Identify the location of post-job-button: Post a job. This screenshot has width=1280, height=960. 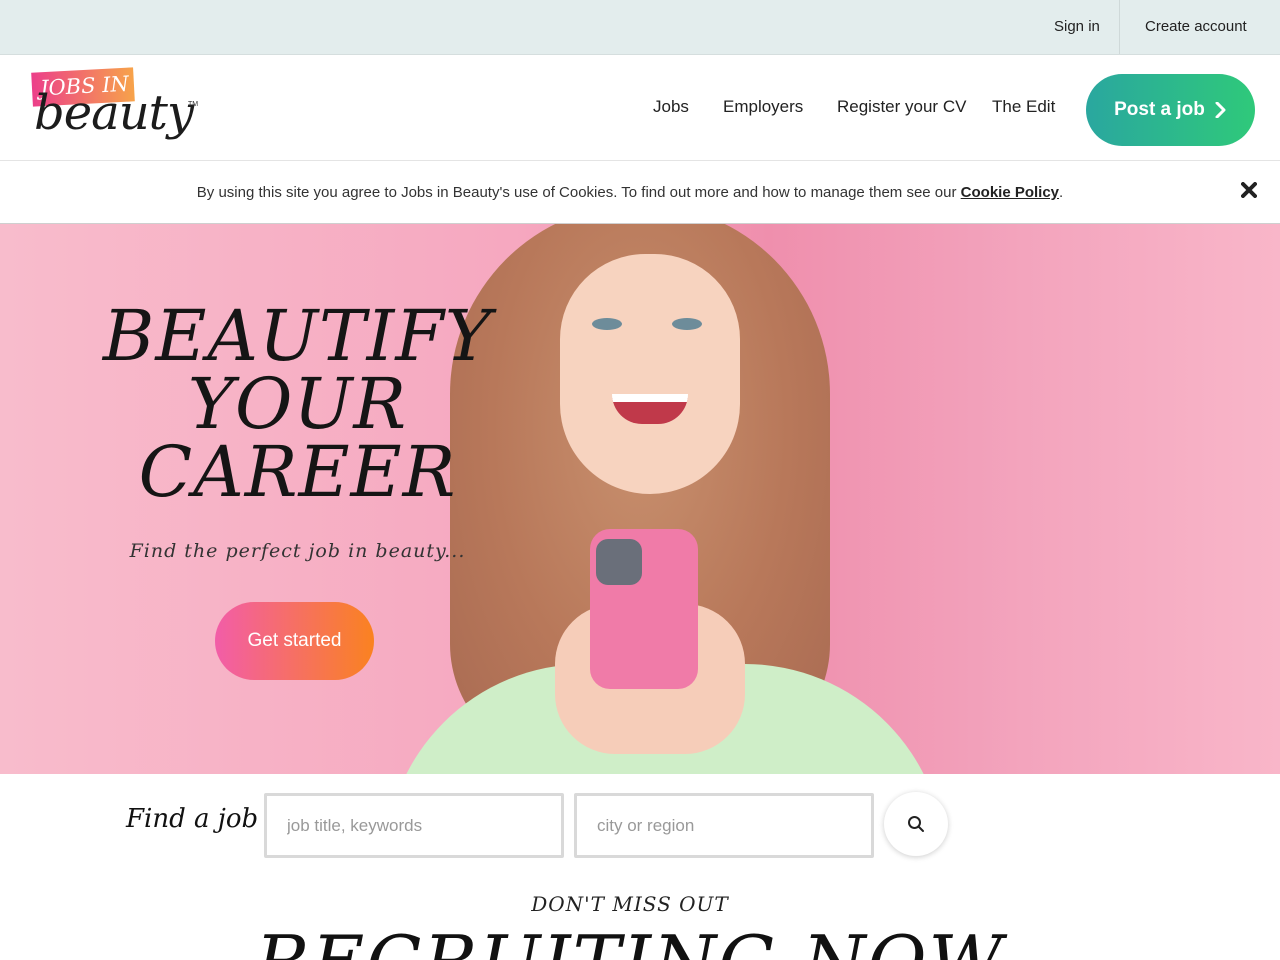
(1170, 110).